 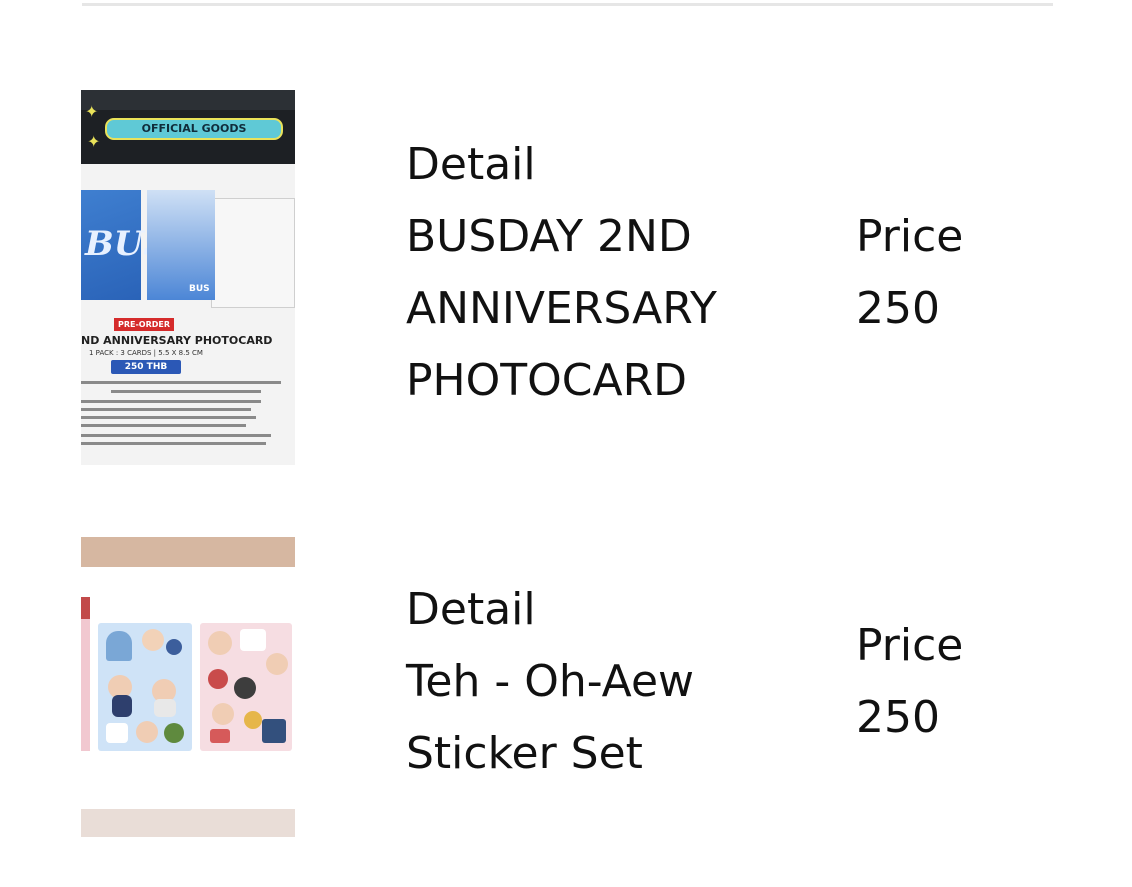 I want to click on sticker-window, so click(x=119, y=646).